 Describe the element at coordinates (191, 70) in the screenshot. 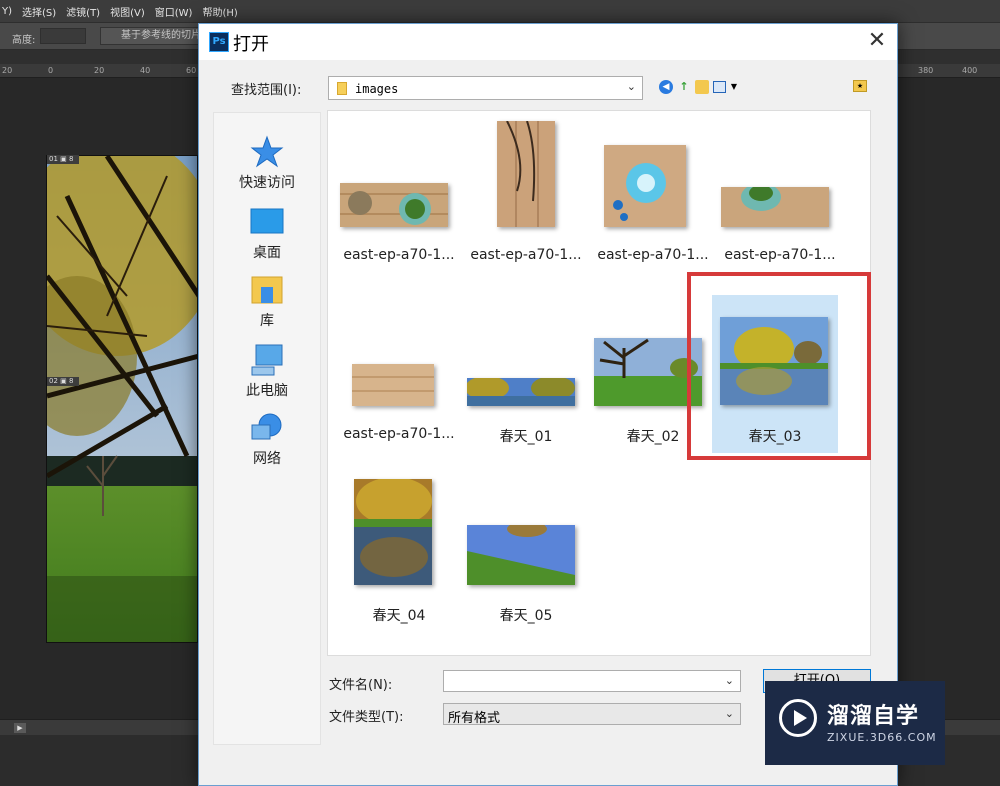

I see `ruler-tick: 60` at that location.